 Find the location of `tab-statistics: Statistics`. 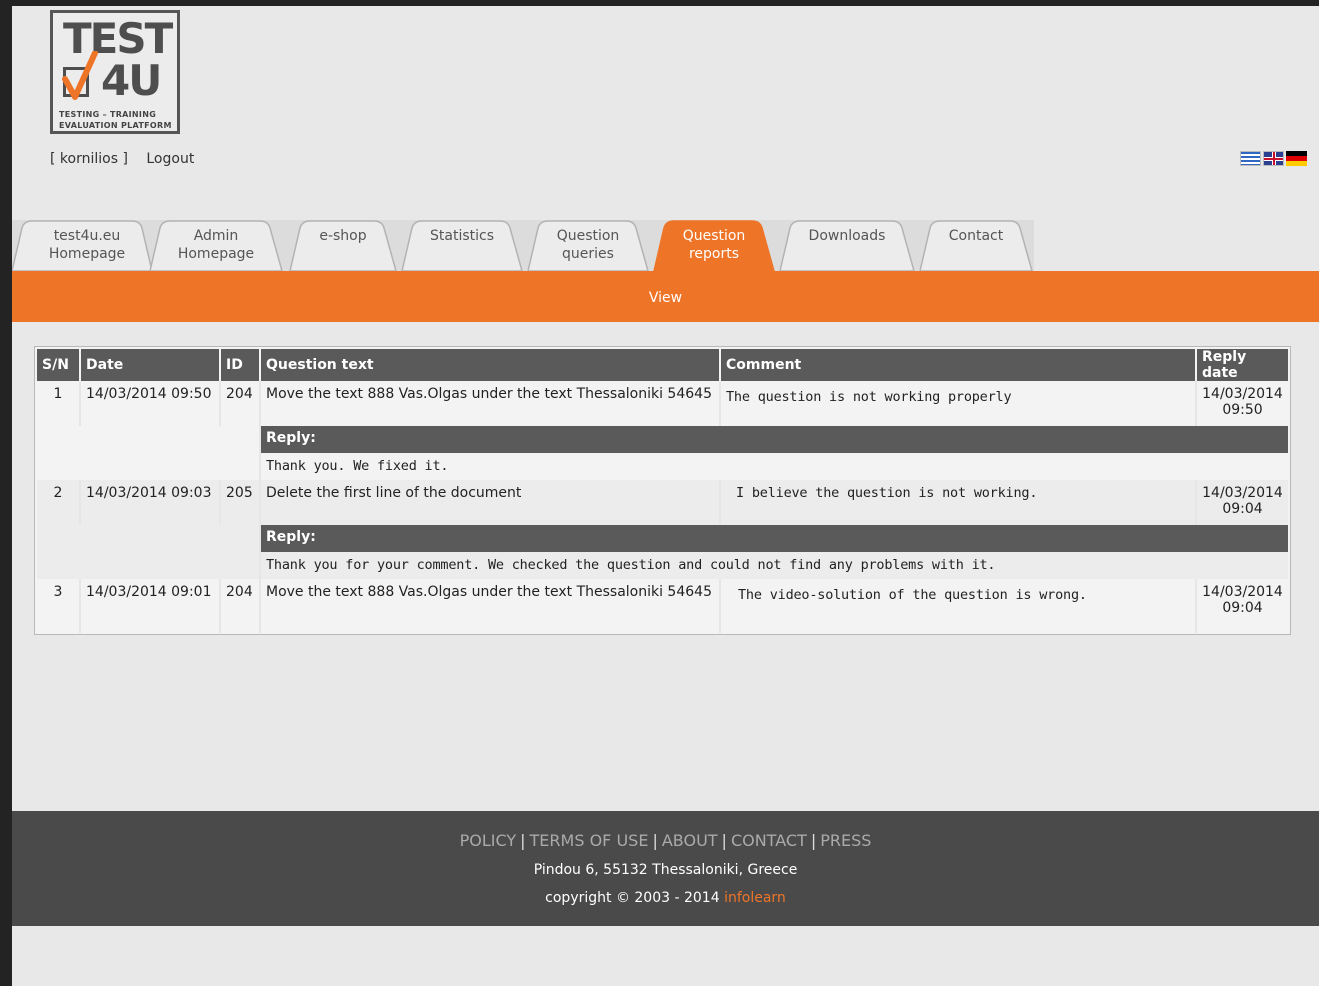

tab-statistics: Statistics is located at coordinates (462, 245).